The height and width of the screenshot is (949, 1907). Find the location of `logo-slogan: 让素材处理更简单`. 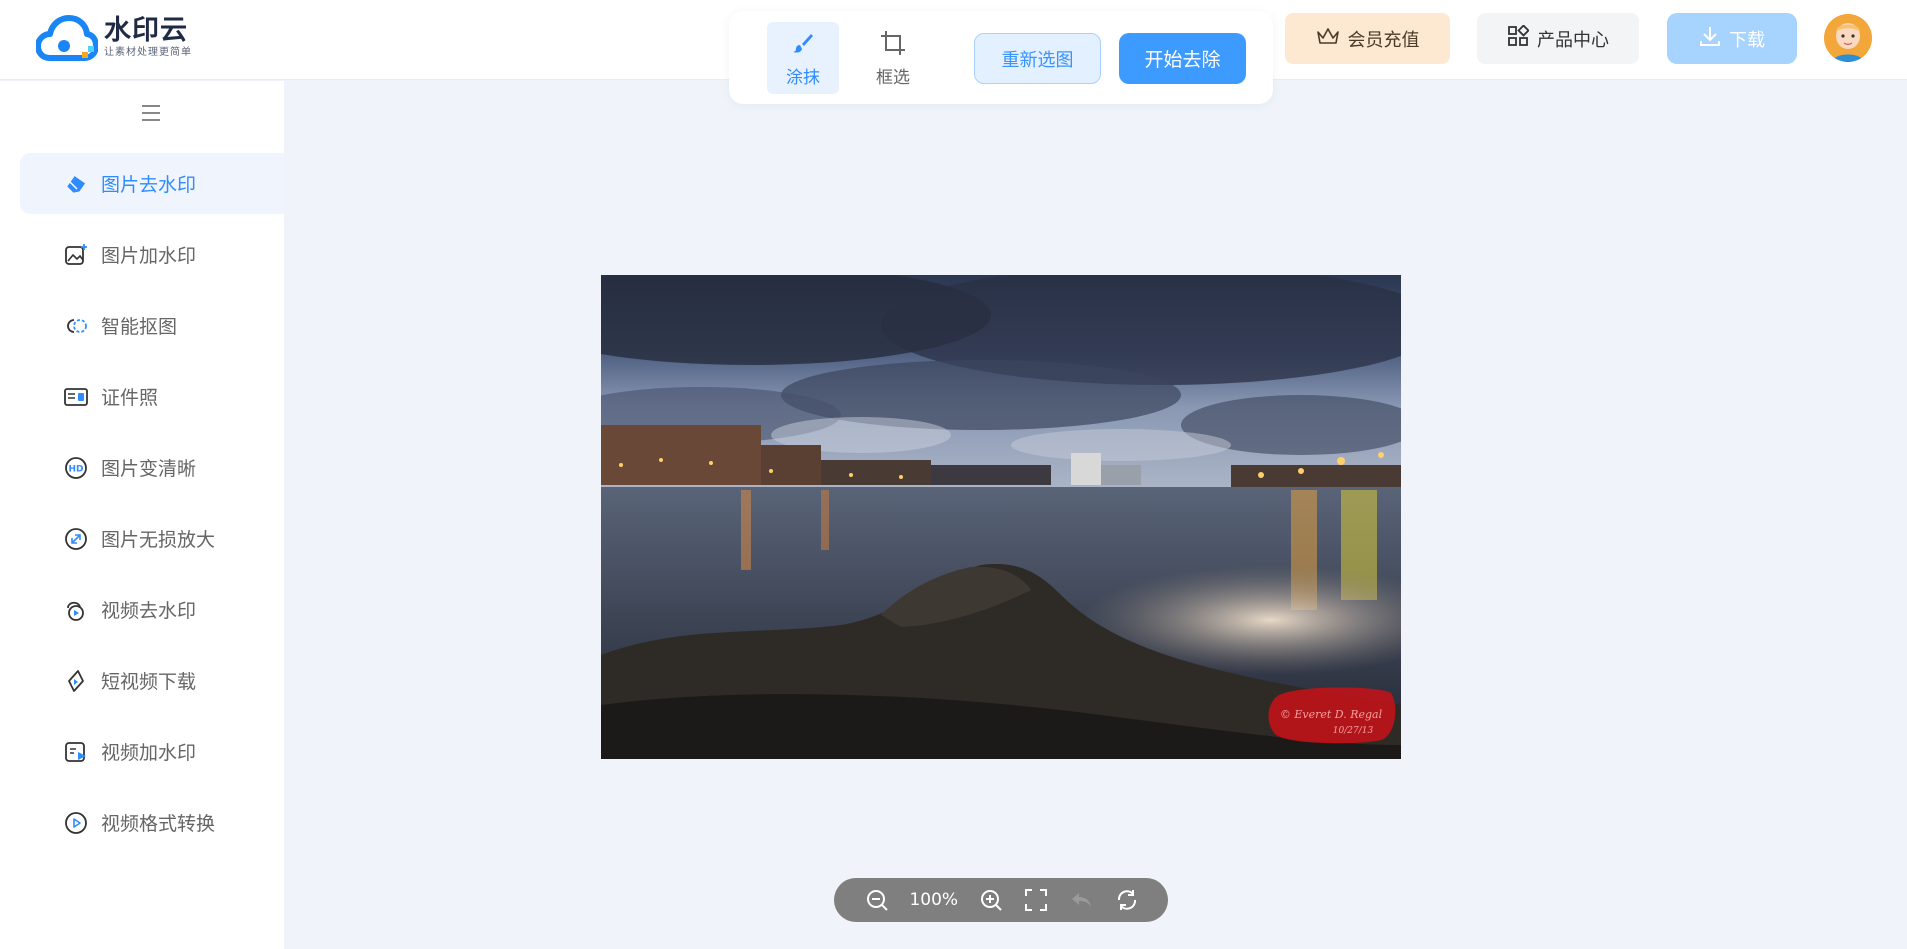

logo-slogan: 让素材处理更简单 is located at coordinates (148, 52).